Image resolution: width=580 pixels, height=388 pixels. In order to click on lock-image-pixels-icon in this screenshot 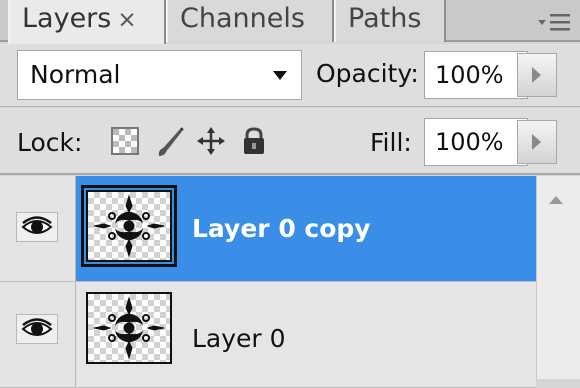, I will do `click(170, 141)`.